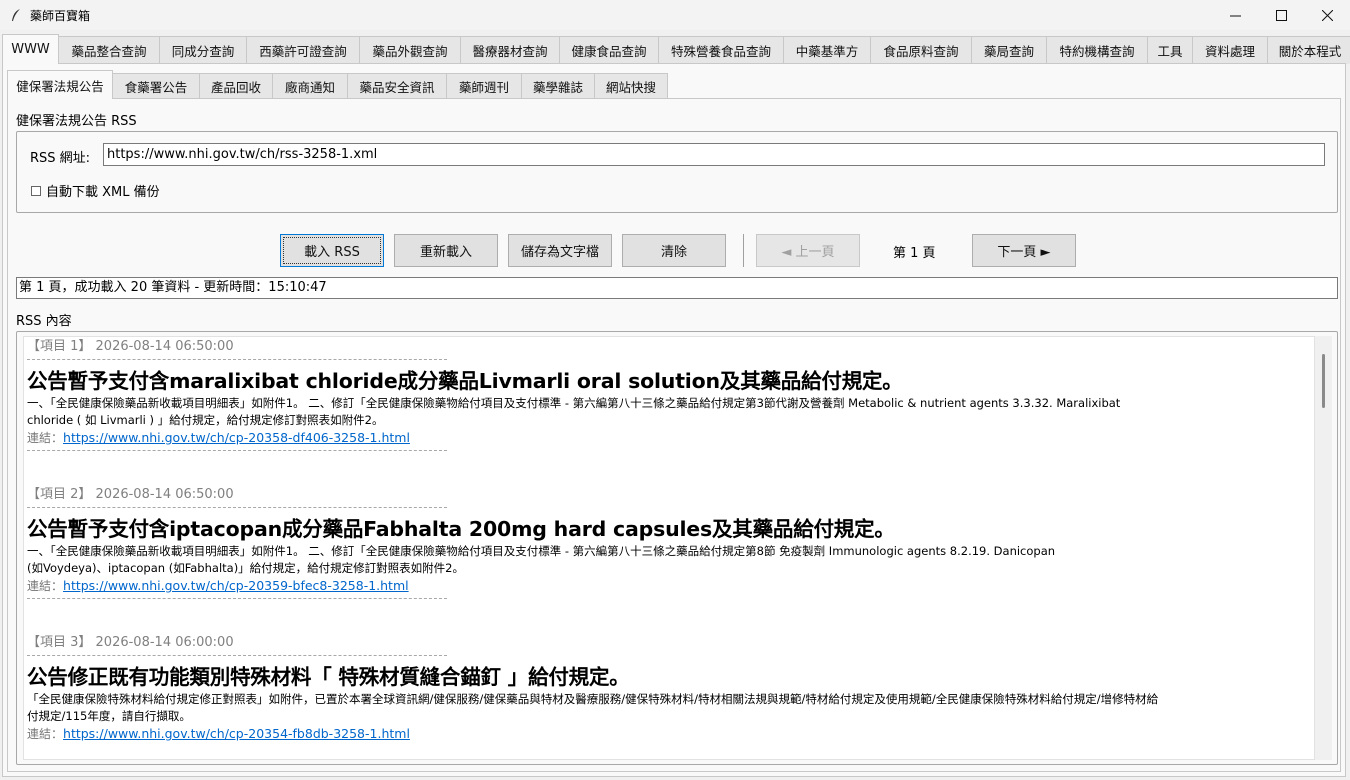 The height and width of the screenshot is (780, 1350). What do you see at coordinates (44, 321) in the screenshot?
I see `rss-content-label: RSS 內容` at bounding box center [44, 321].